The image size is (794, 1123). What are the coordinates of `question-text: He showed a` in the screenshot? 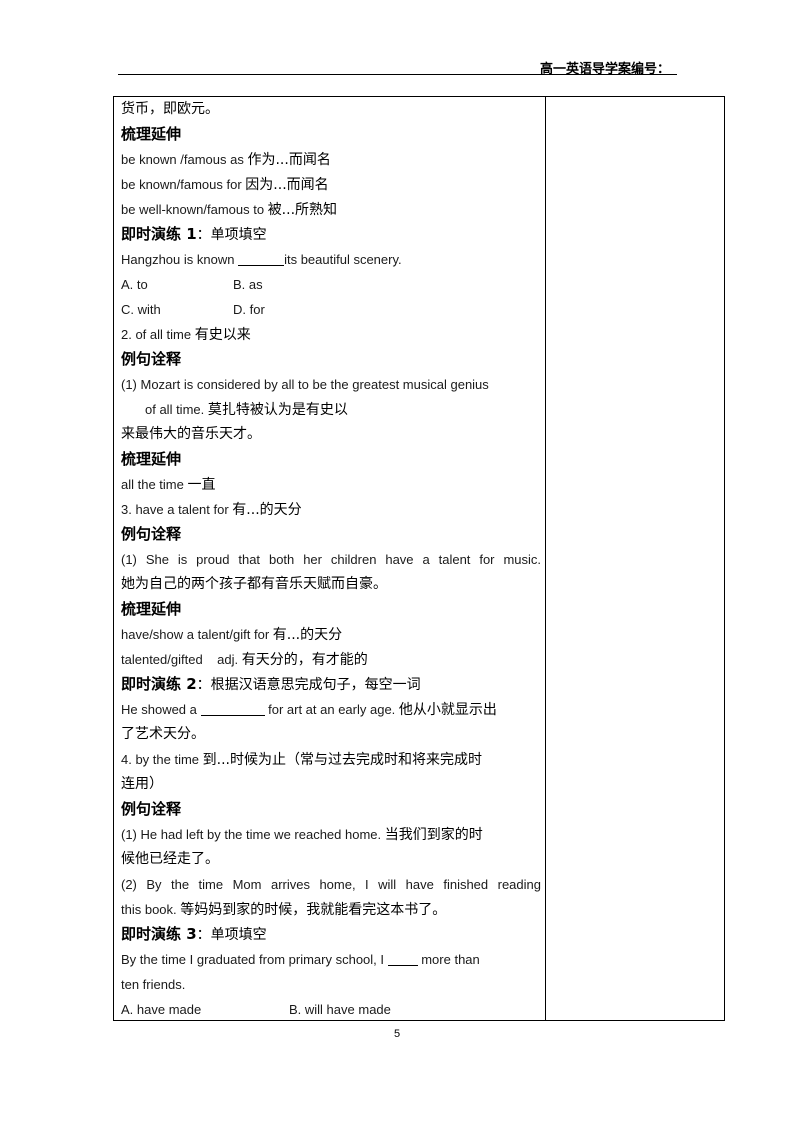 It's located at (161, 709).